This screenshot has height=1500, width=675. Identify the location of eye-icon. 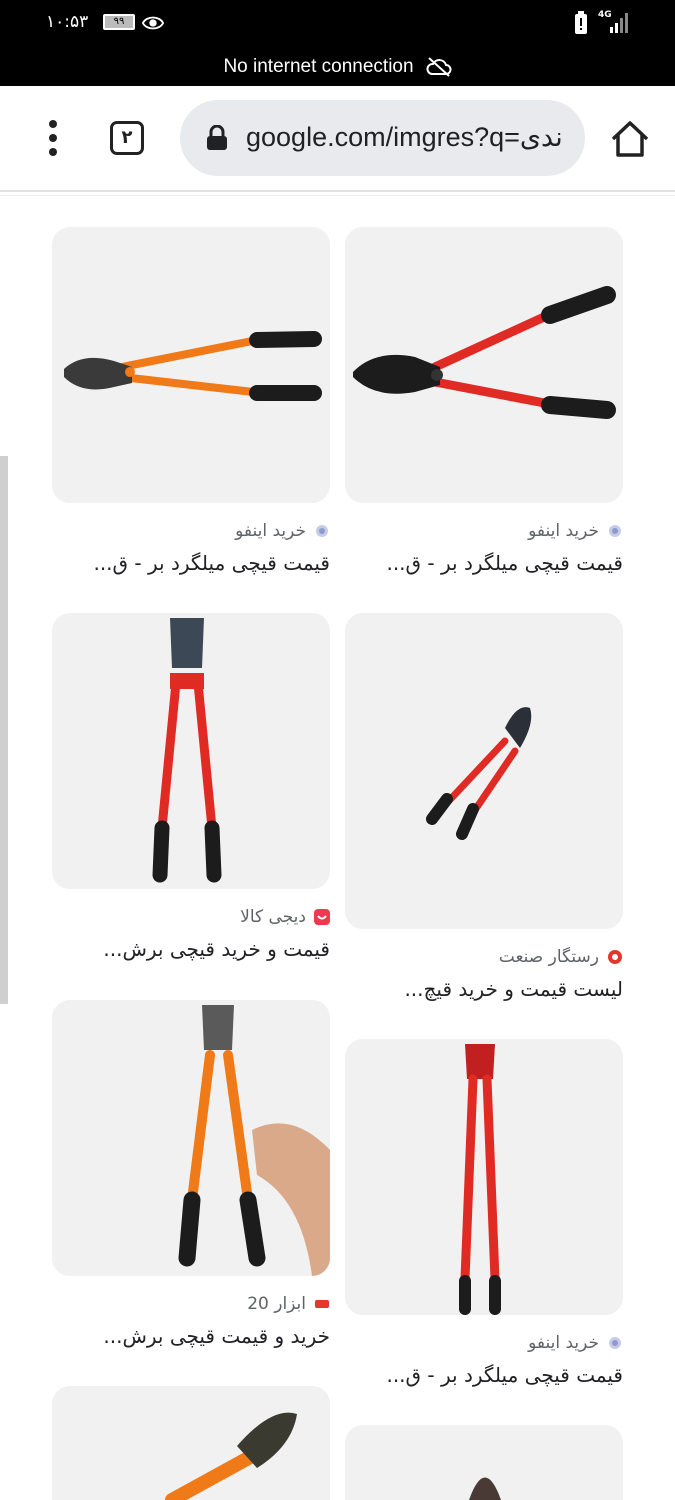
(153, 23).